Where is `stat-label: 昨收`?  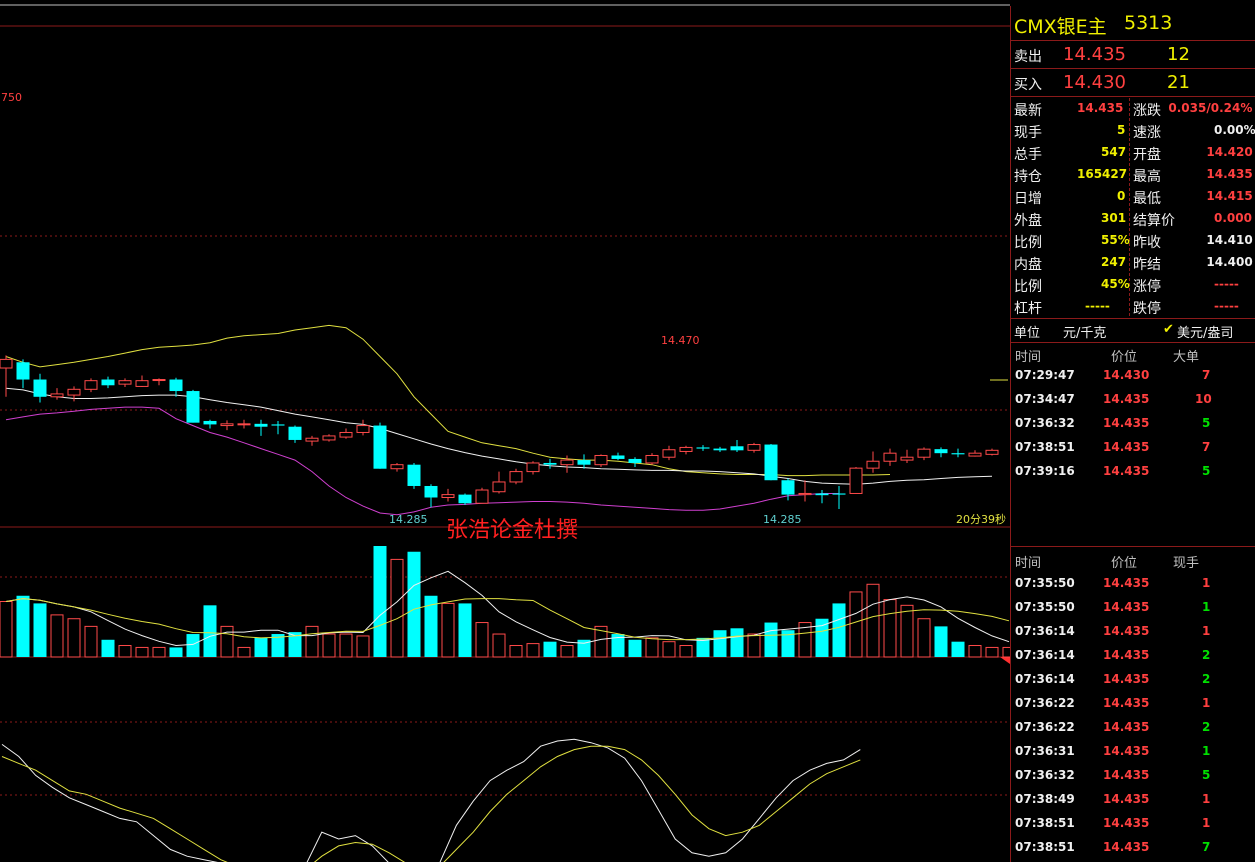
stat-label: 昨收 is located at coordinates (1147, 243).